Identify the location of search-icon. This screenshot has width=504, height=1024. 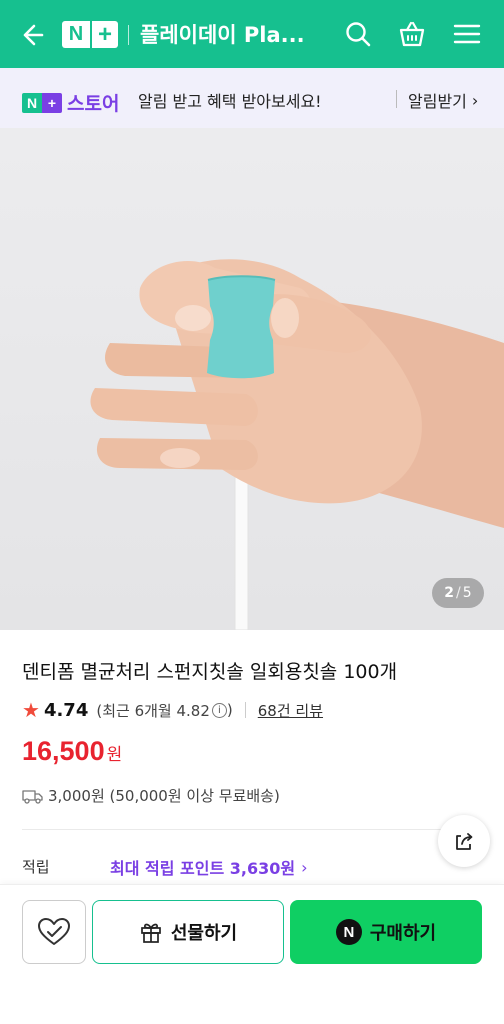
(358, 34).